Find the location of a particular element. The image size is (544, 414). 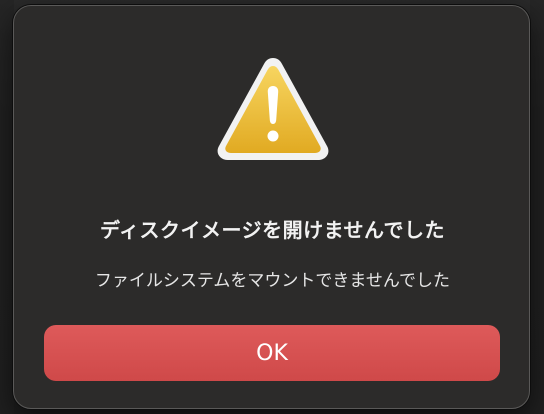

ok-button: OK is located at coordinates (272, 353).